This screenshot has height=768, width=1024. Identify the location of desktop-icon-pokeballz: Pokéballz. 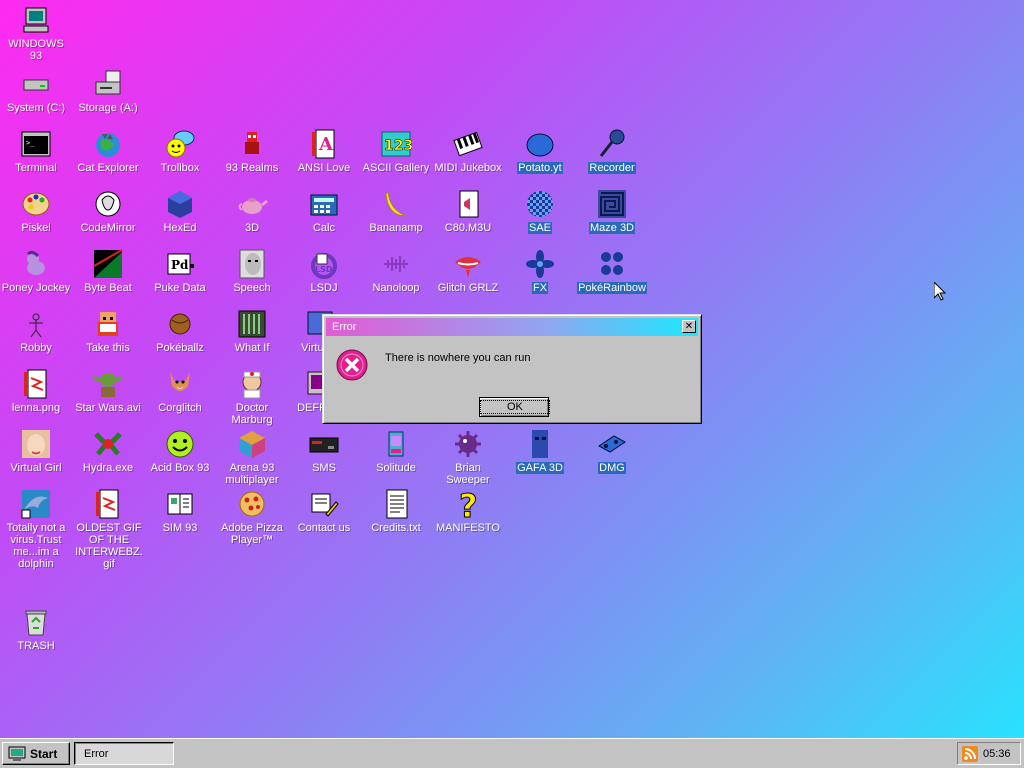
(180, 331).